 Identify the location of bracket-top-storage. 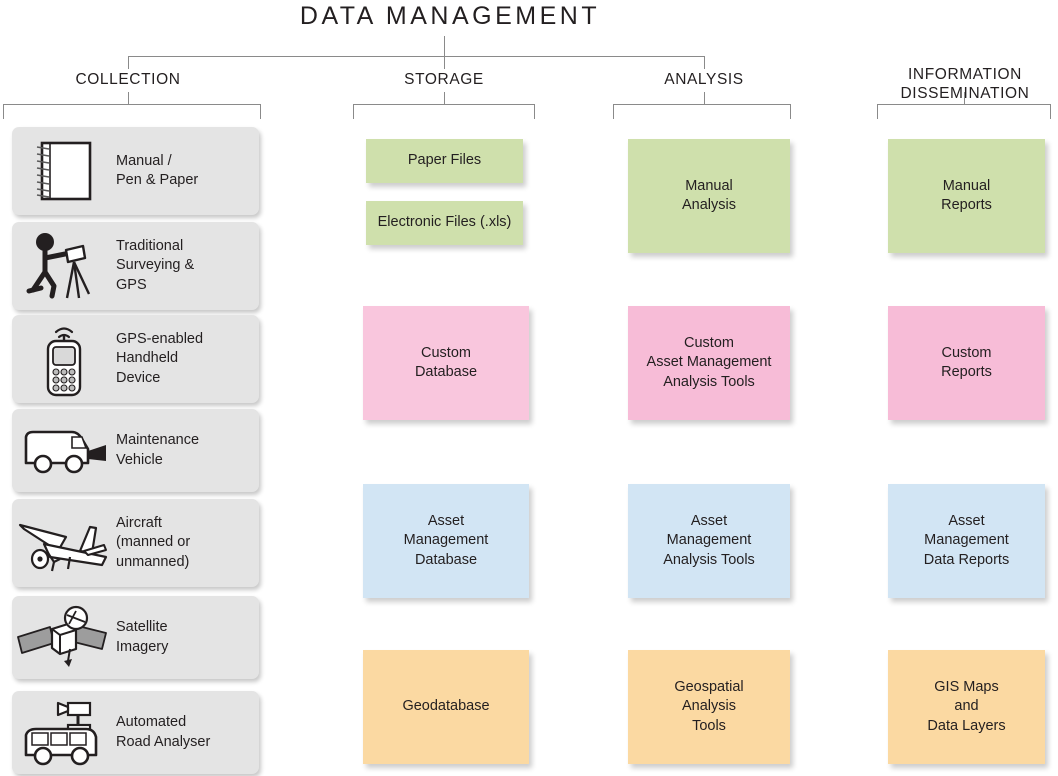
(444, 104).